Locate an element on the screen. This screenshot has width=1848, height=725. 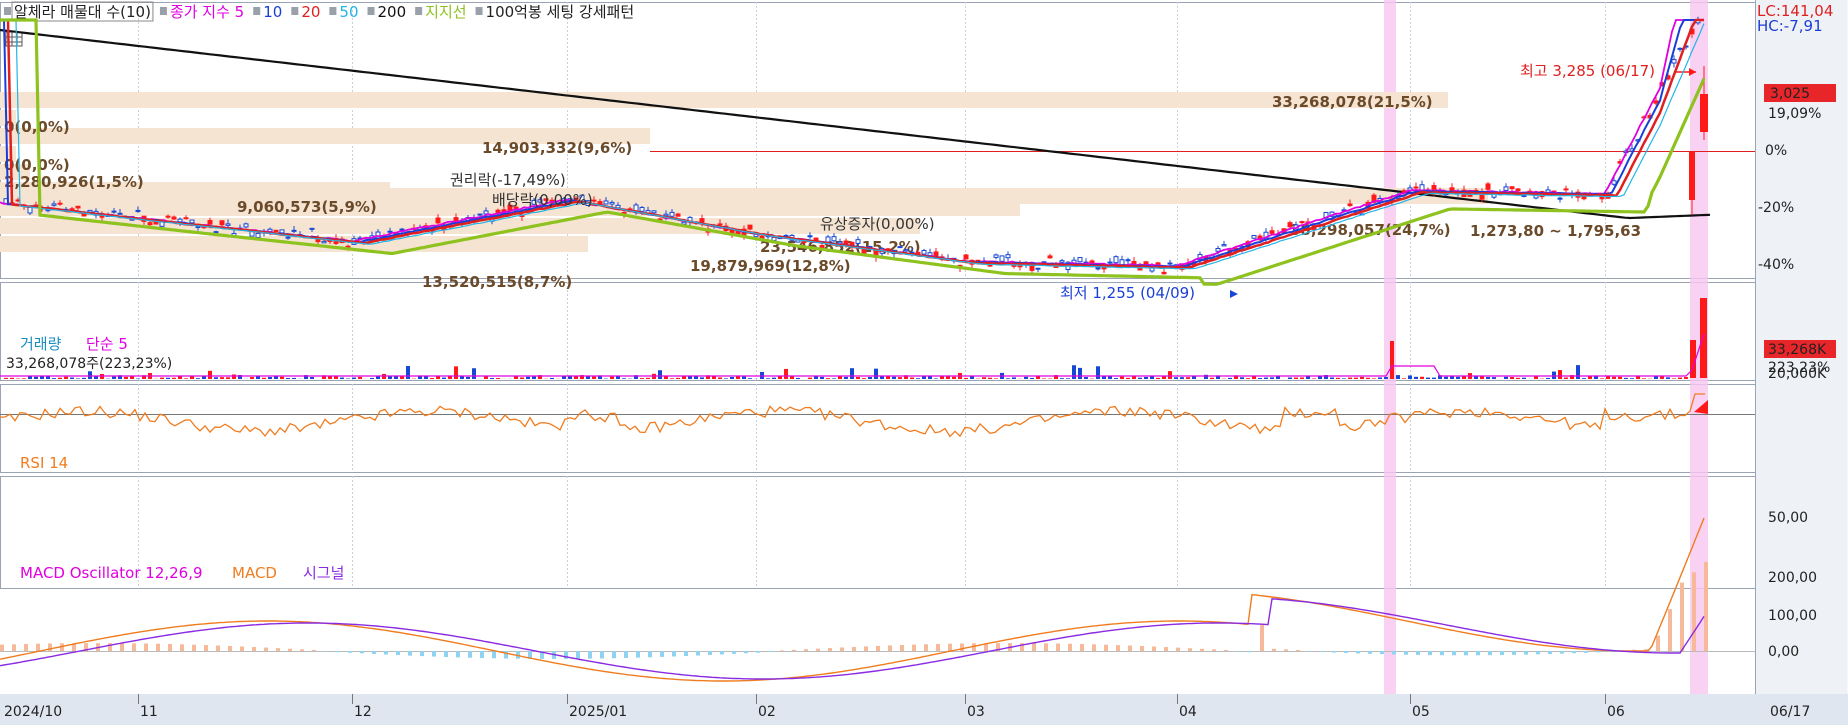
event-dividend: 배당락(0,00%) is located at coordinates (542, 200).